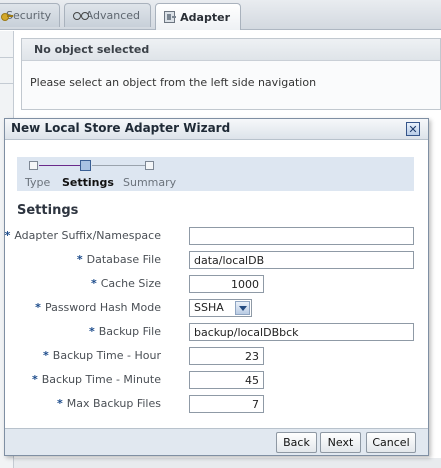 Image resolution: width=441 pixels, height=468 pixels. I want to click on train-label-type: Type, so click(37, 182).